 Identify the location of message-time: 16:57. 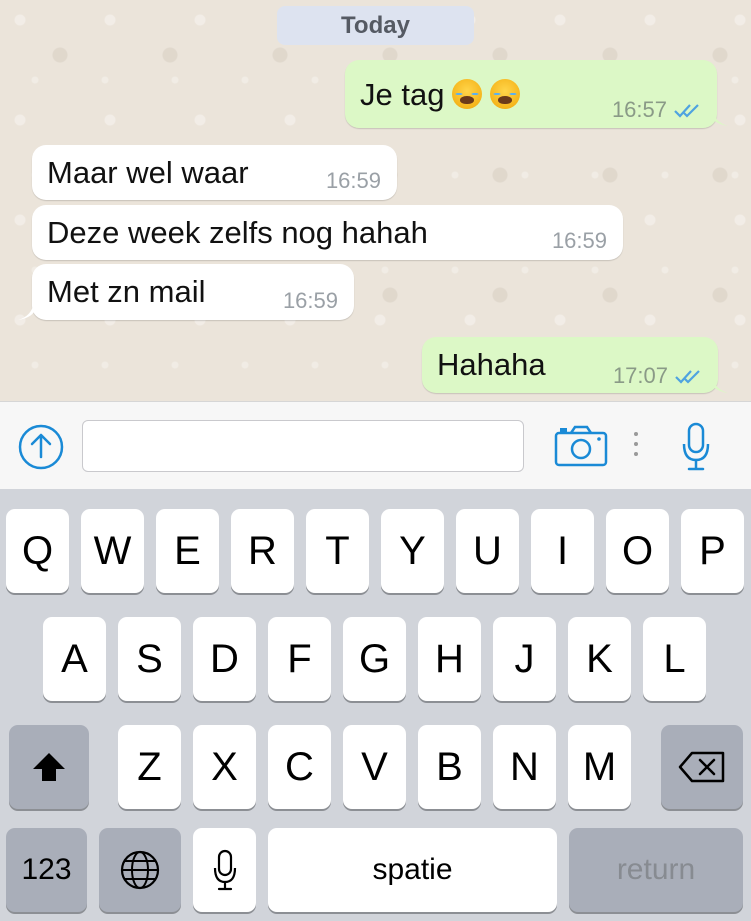
(639, 109).